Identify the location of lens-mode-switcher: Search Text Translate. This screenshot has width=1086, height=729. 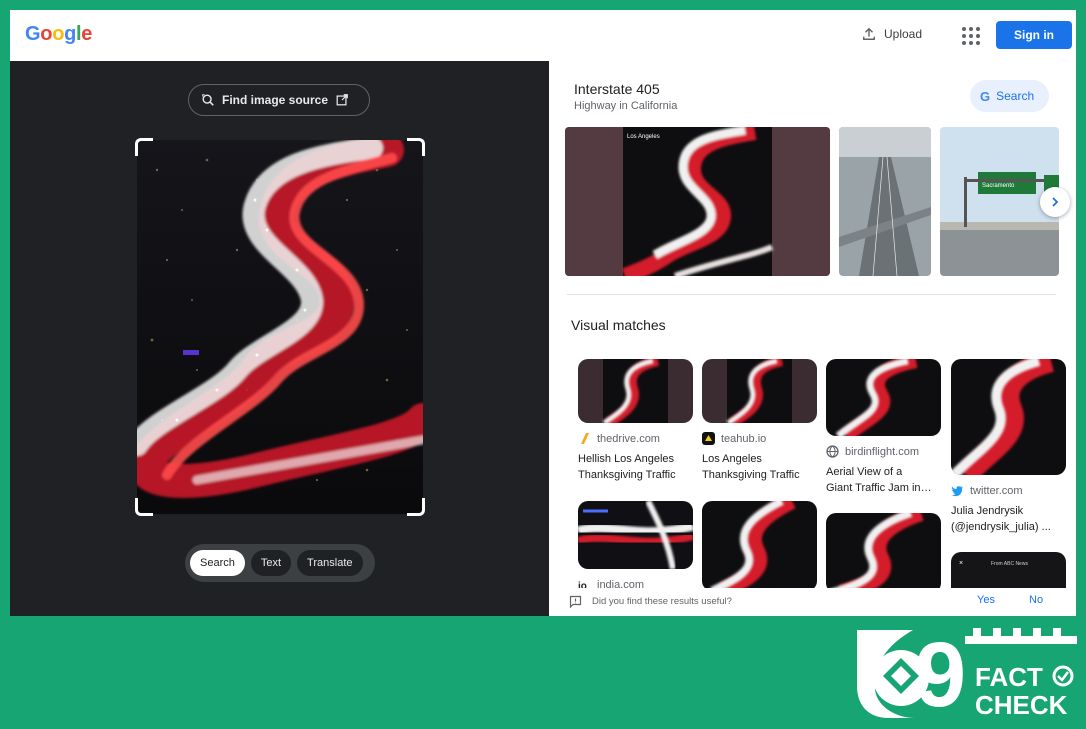
(280, 563).